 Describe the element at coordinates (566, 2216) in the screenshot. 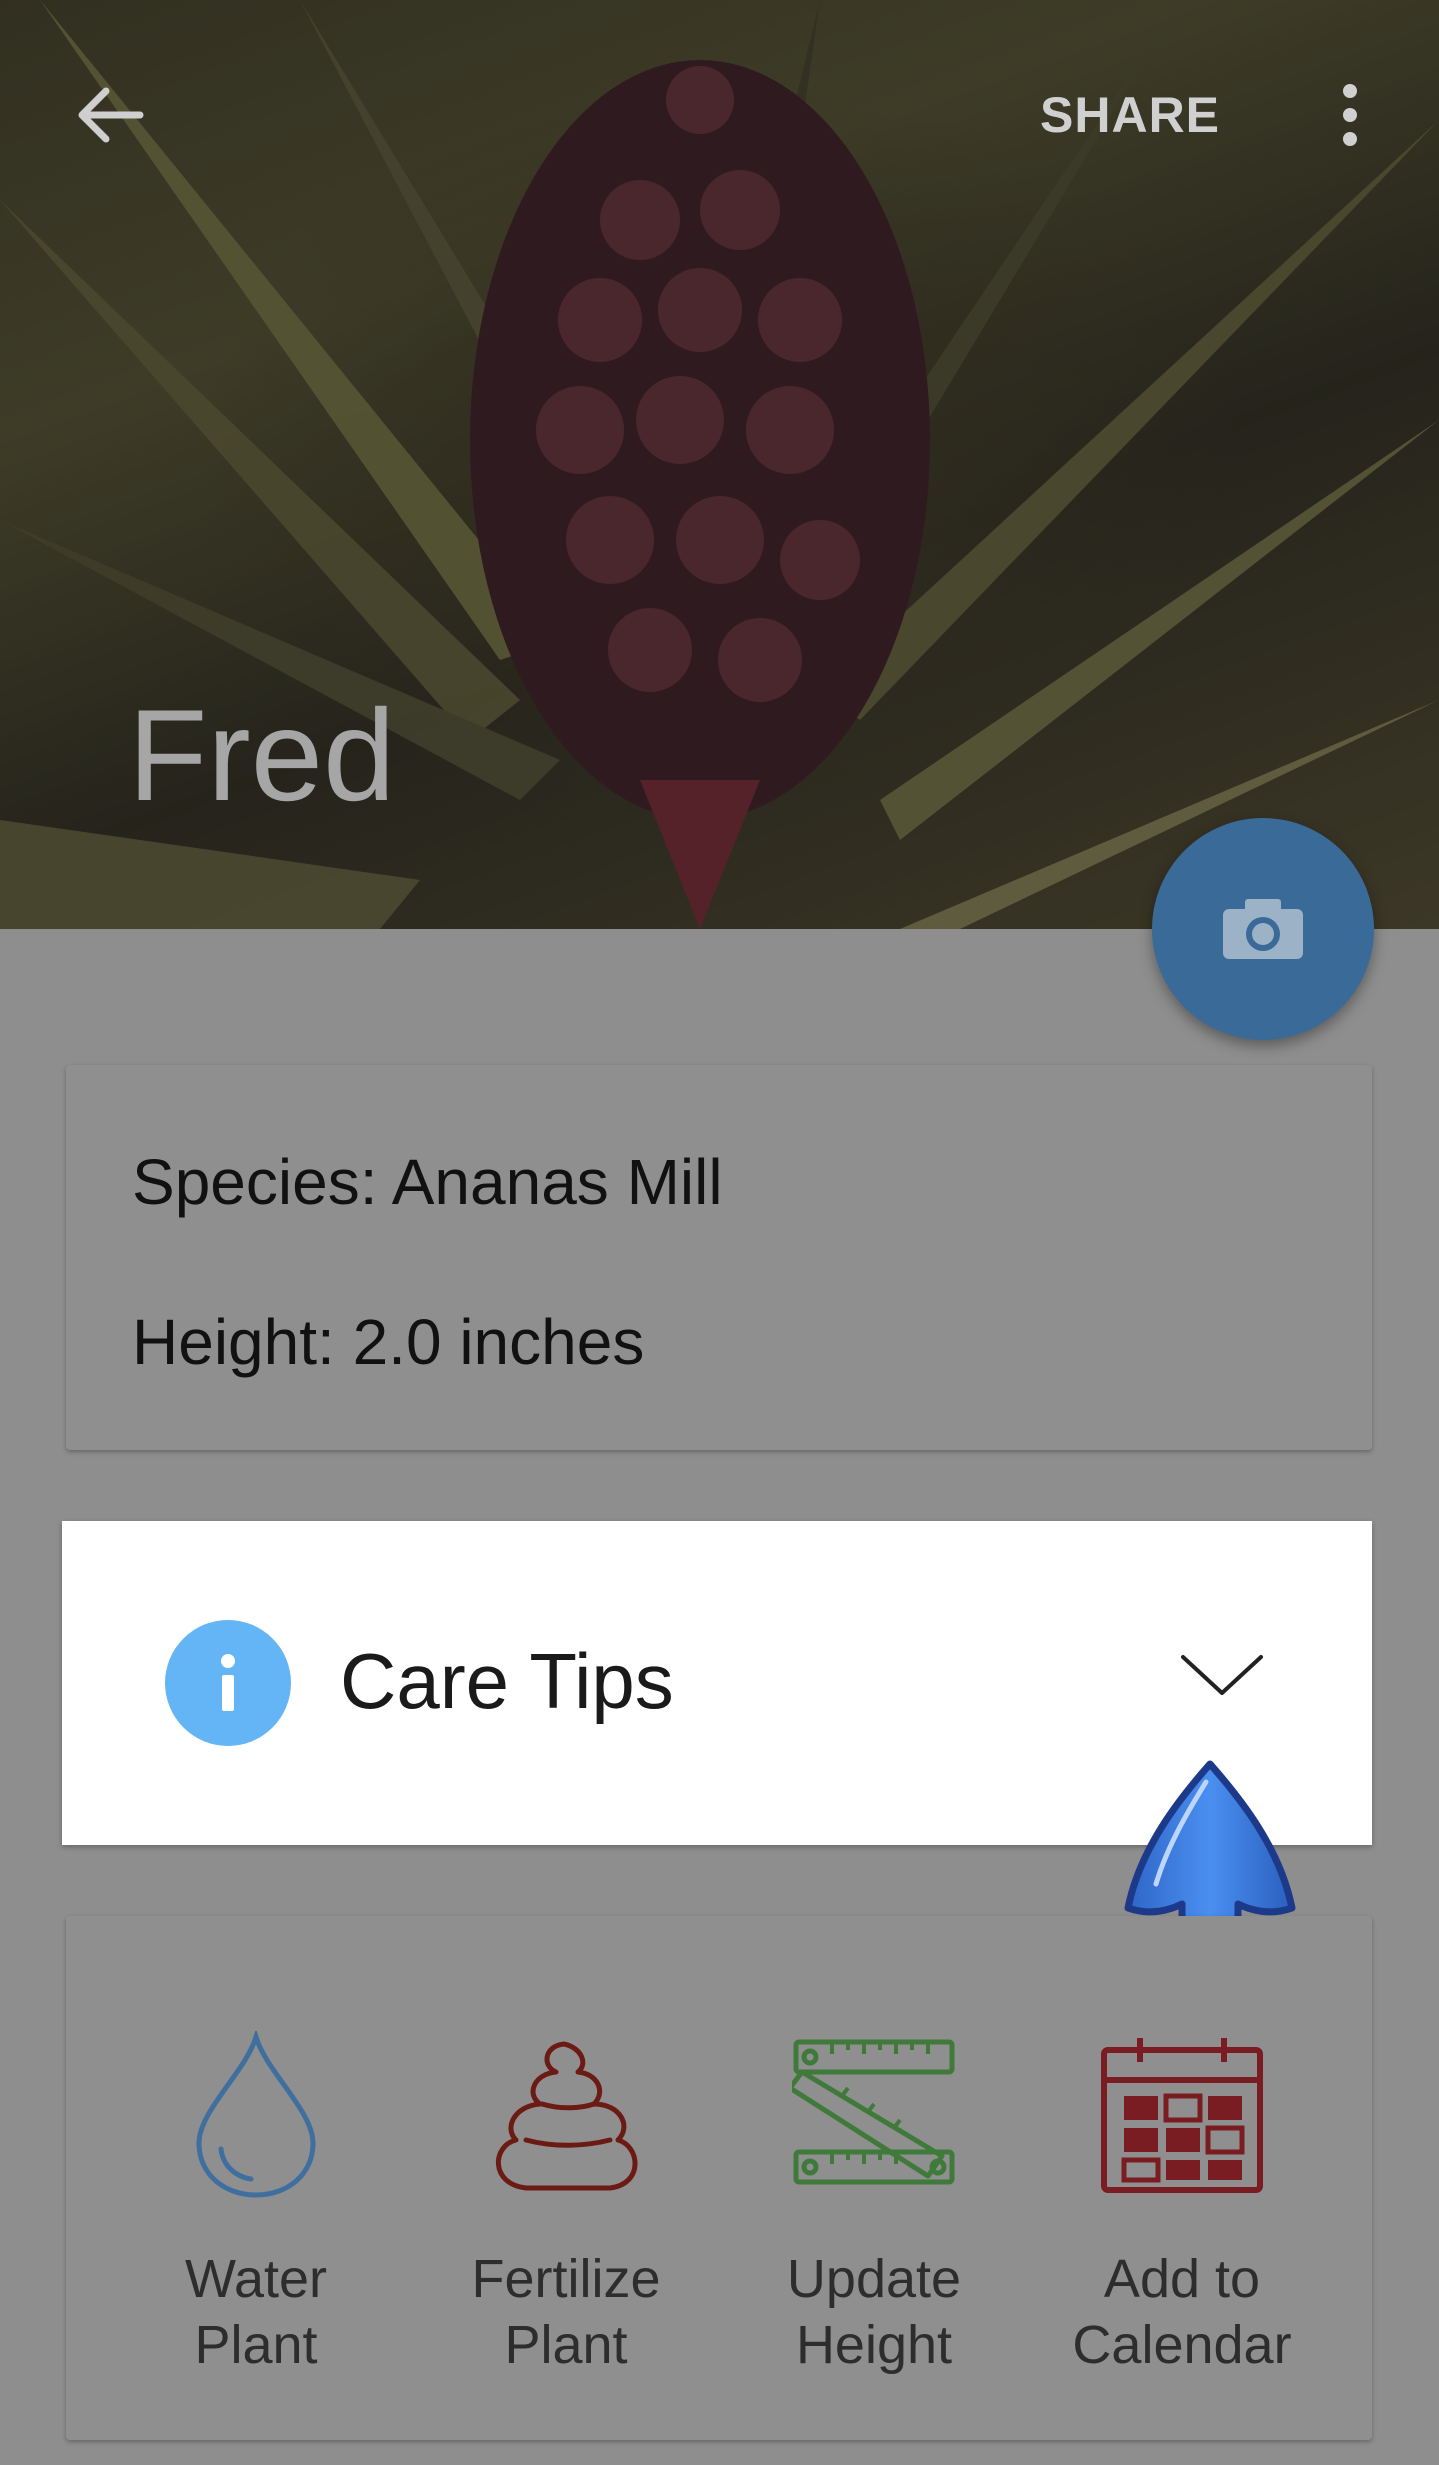

I see `fertilize-plant-button: Fertilize Plant` at that location.